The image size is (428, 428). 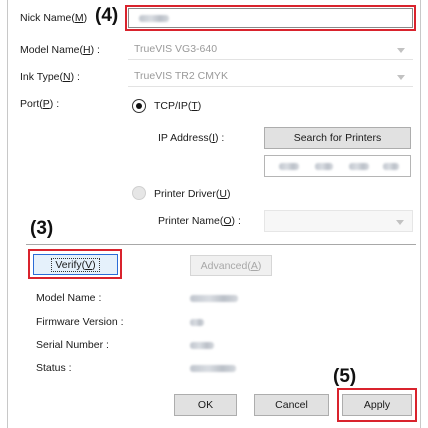 What do you see at coordinates (181, 76) in the screenshot?
I see `ink-type-select-value: TrueVIS TR2 CMYK` at bounding box center [181, 76].